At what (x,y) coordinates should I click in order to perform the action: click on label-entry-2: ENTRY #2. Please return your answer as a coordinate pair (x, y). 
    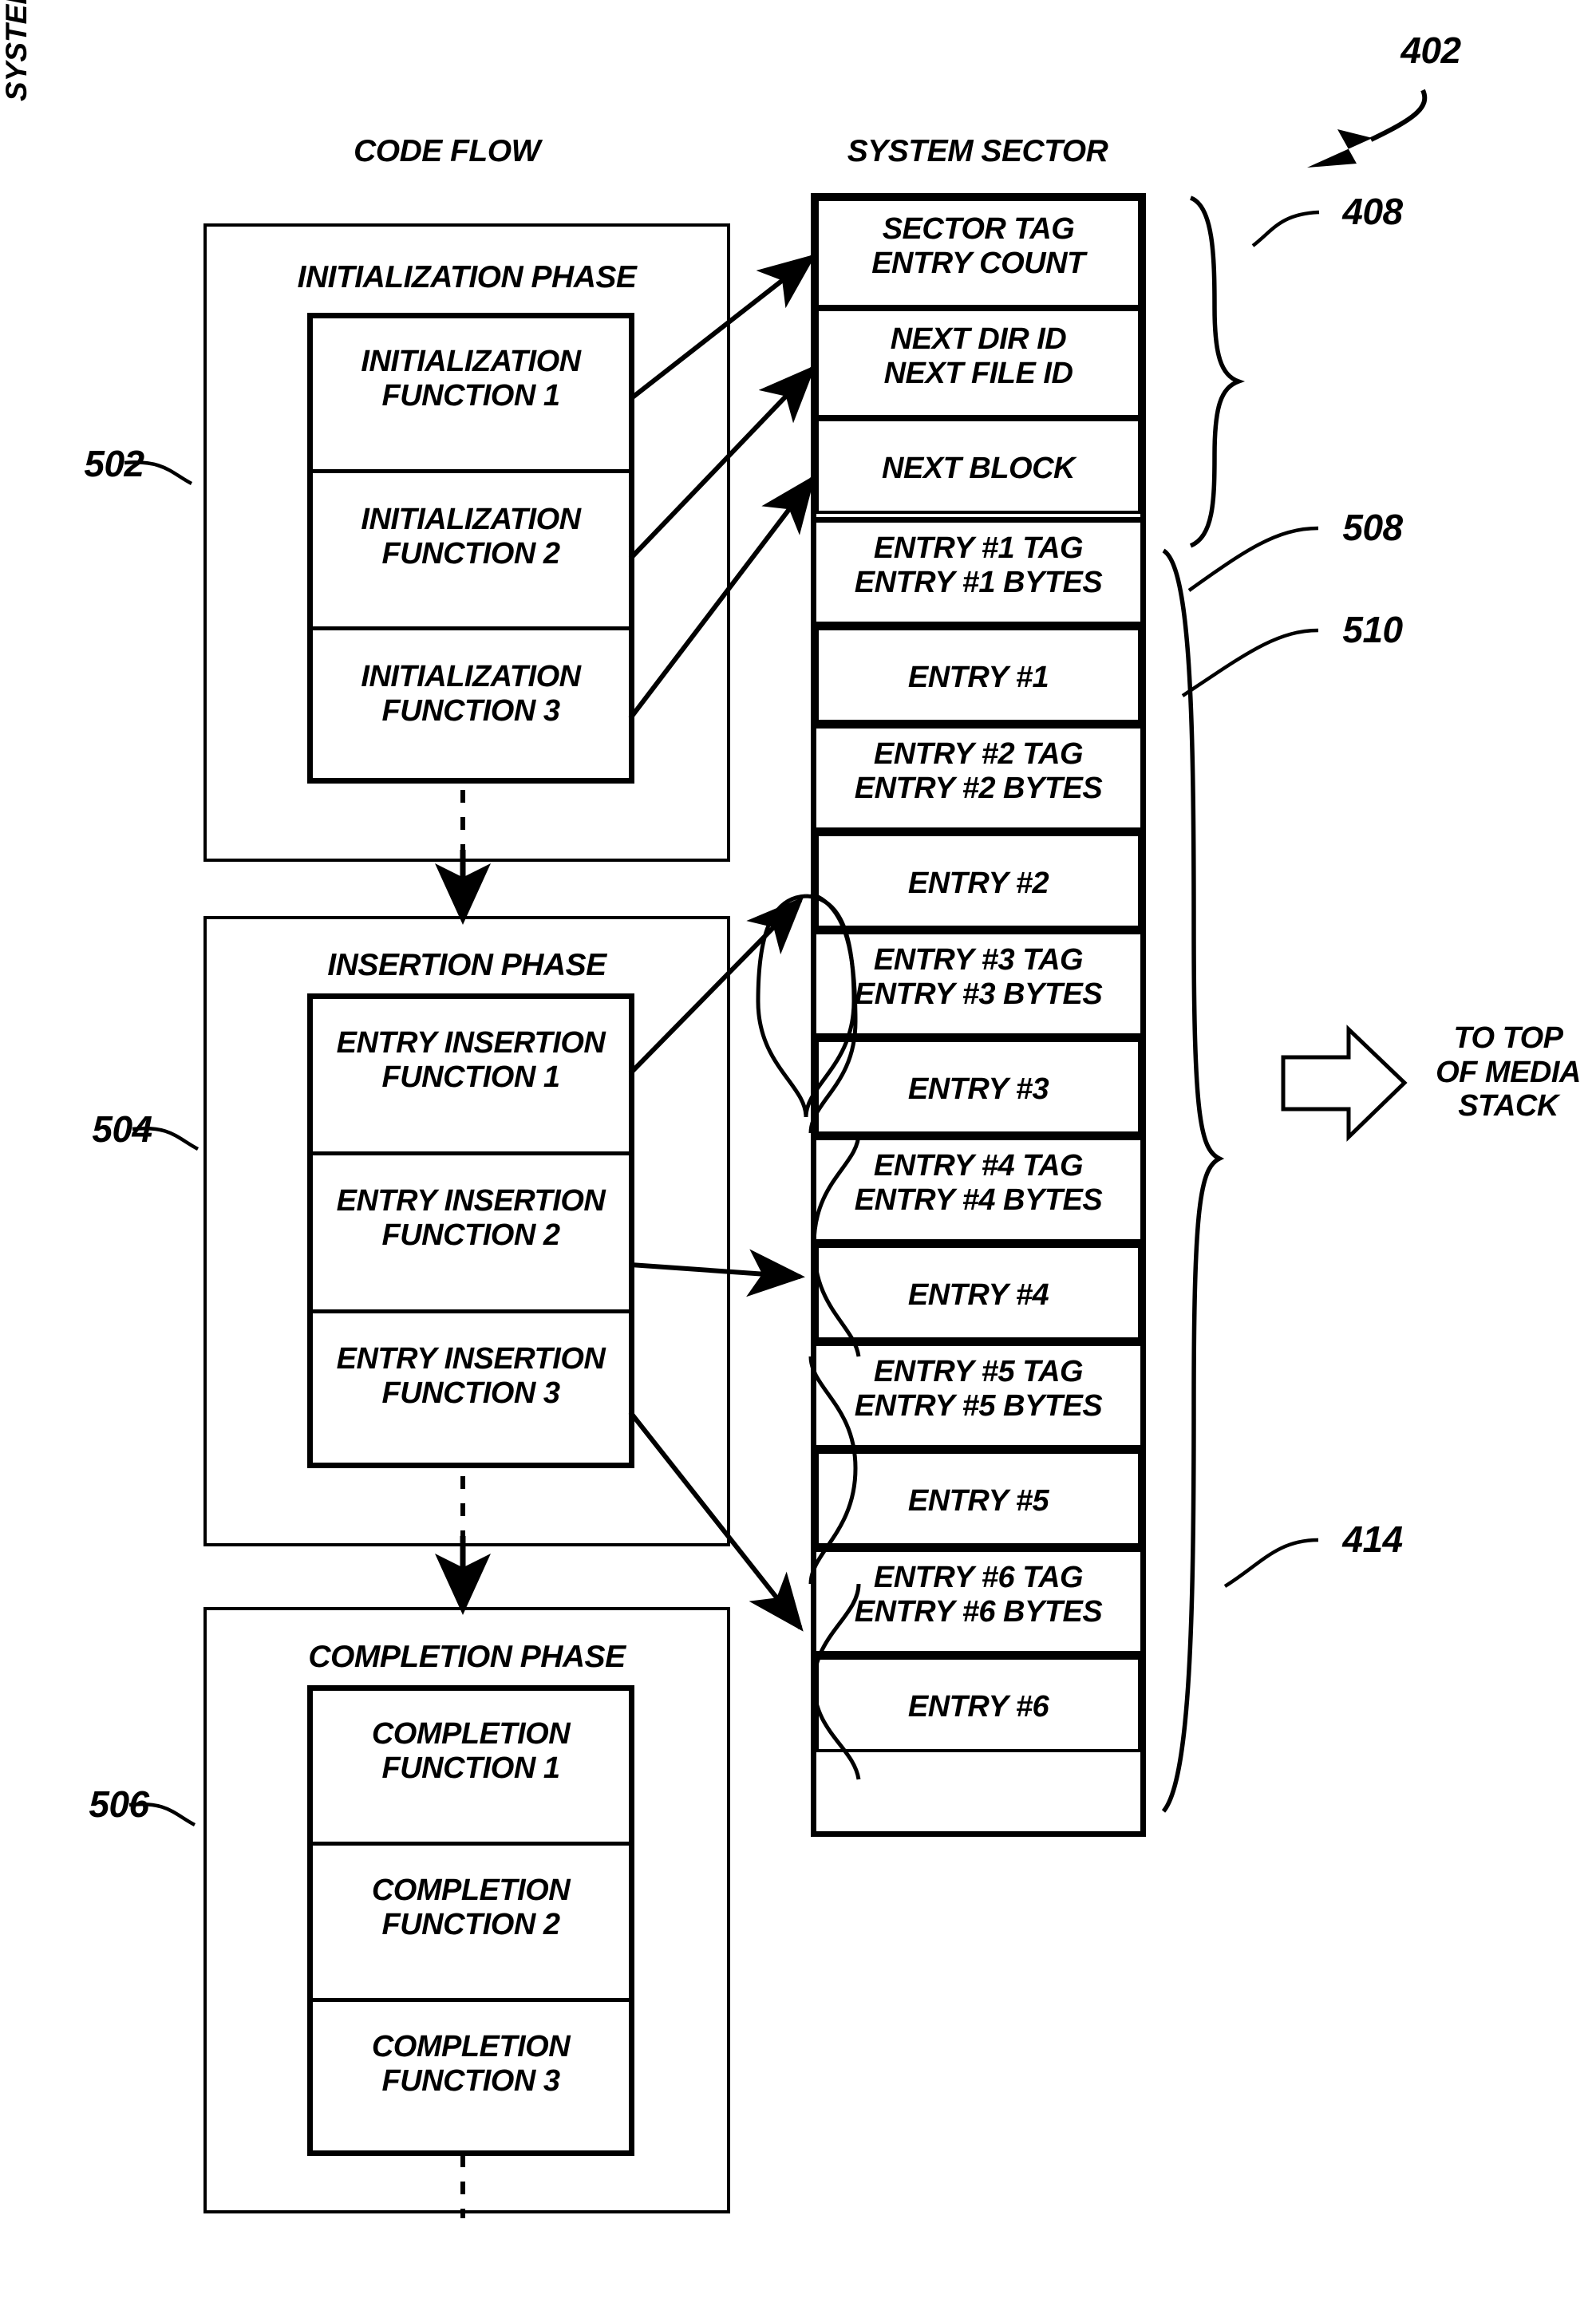
    Looking at the image, I should click on (978, 883).